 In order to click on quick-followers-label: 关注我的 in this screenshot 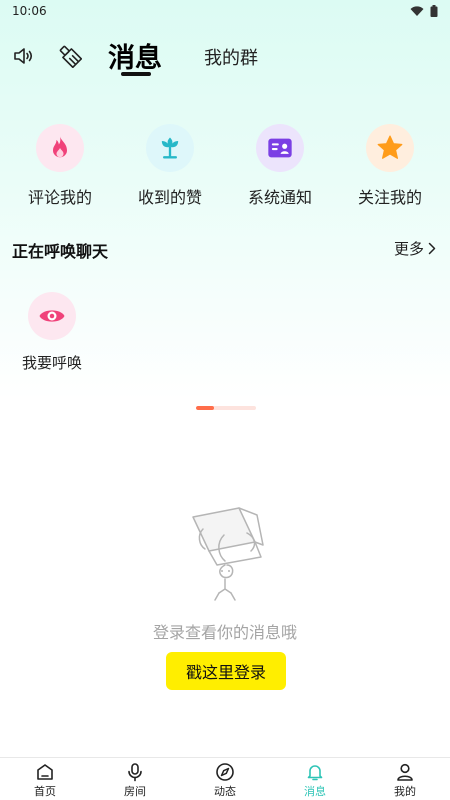, I will do `click(389, 197)`.